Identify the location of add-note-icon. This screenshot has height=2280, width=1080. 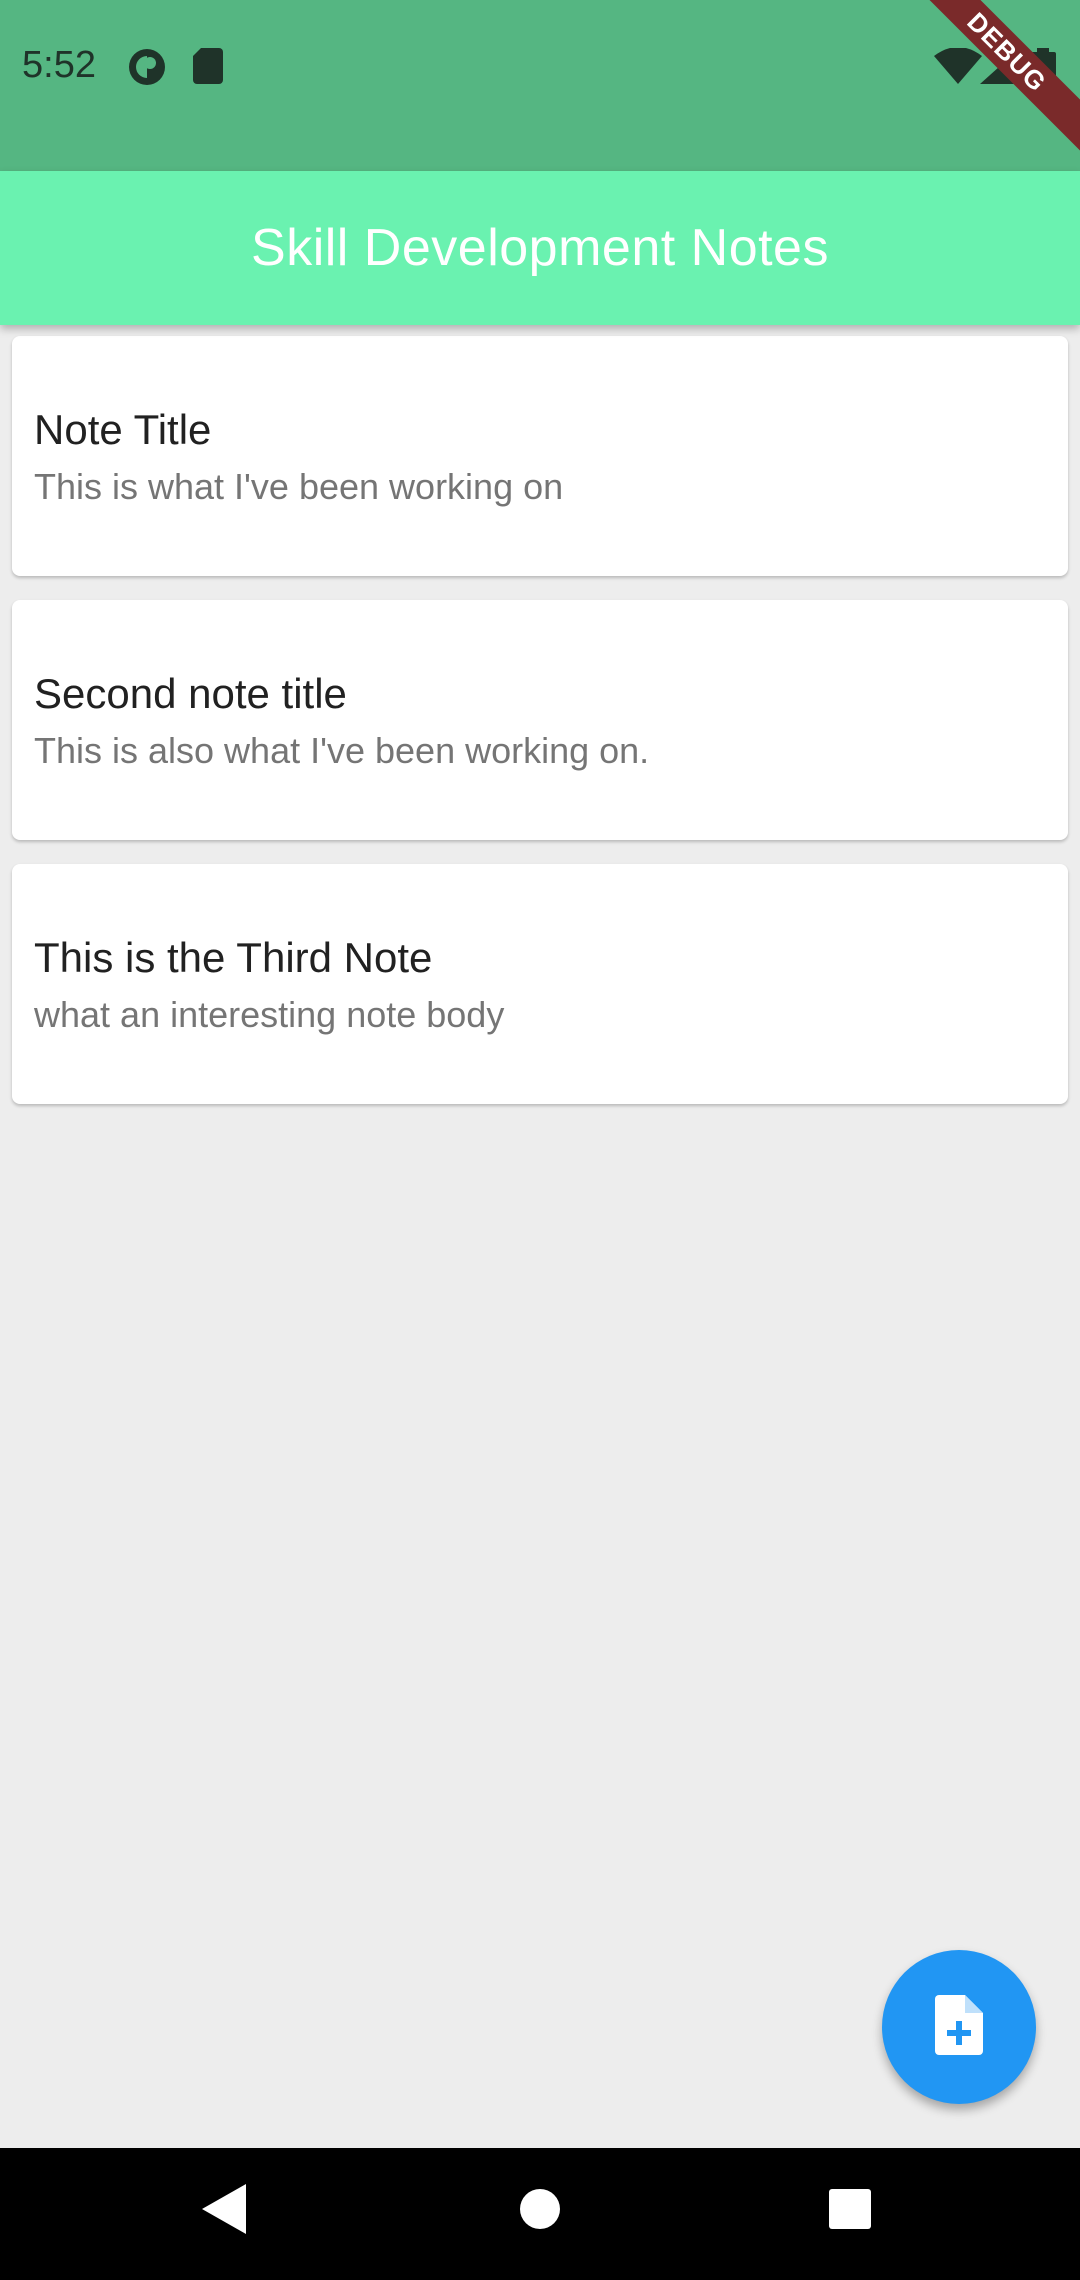
(959, 2027).